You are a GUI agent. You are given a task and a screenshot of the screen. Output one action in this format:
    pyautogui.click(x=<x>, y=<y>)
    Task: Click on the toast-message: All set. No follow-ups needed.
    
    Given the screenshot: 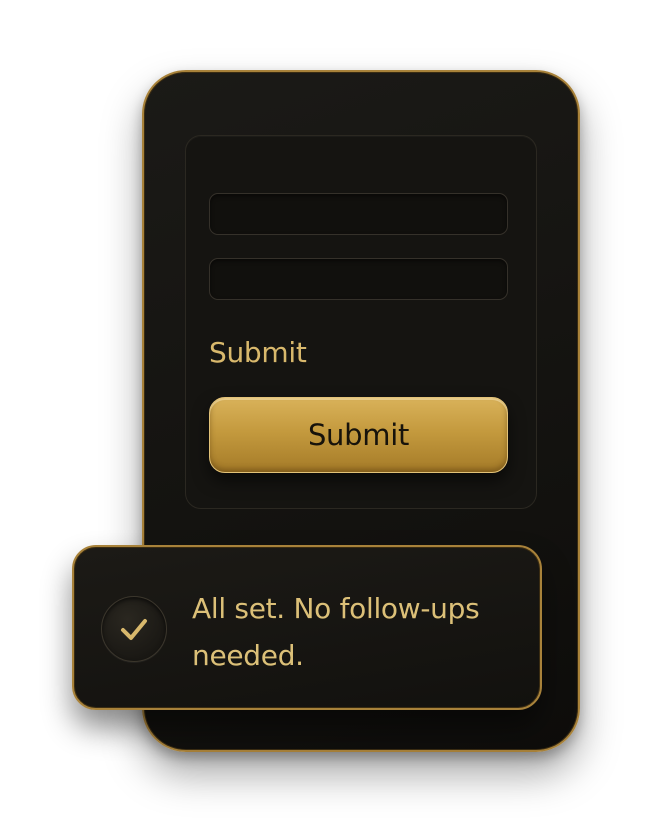 What is the action you would take?
    pyautogui.click(x=336, y=632)
    